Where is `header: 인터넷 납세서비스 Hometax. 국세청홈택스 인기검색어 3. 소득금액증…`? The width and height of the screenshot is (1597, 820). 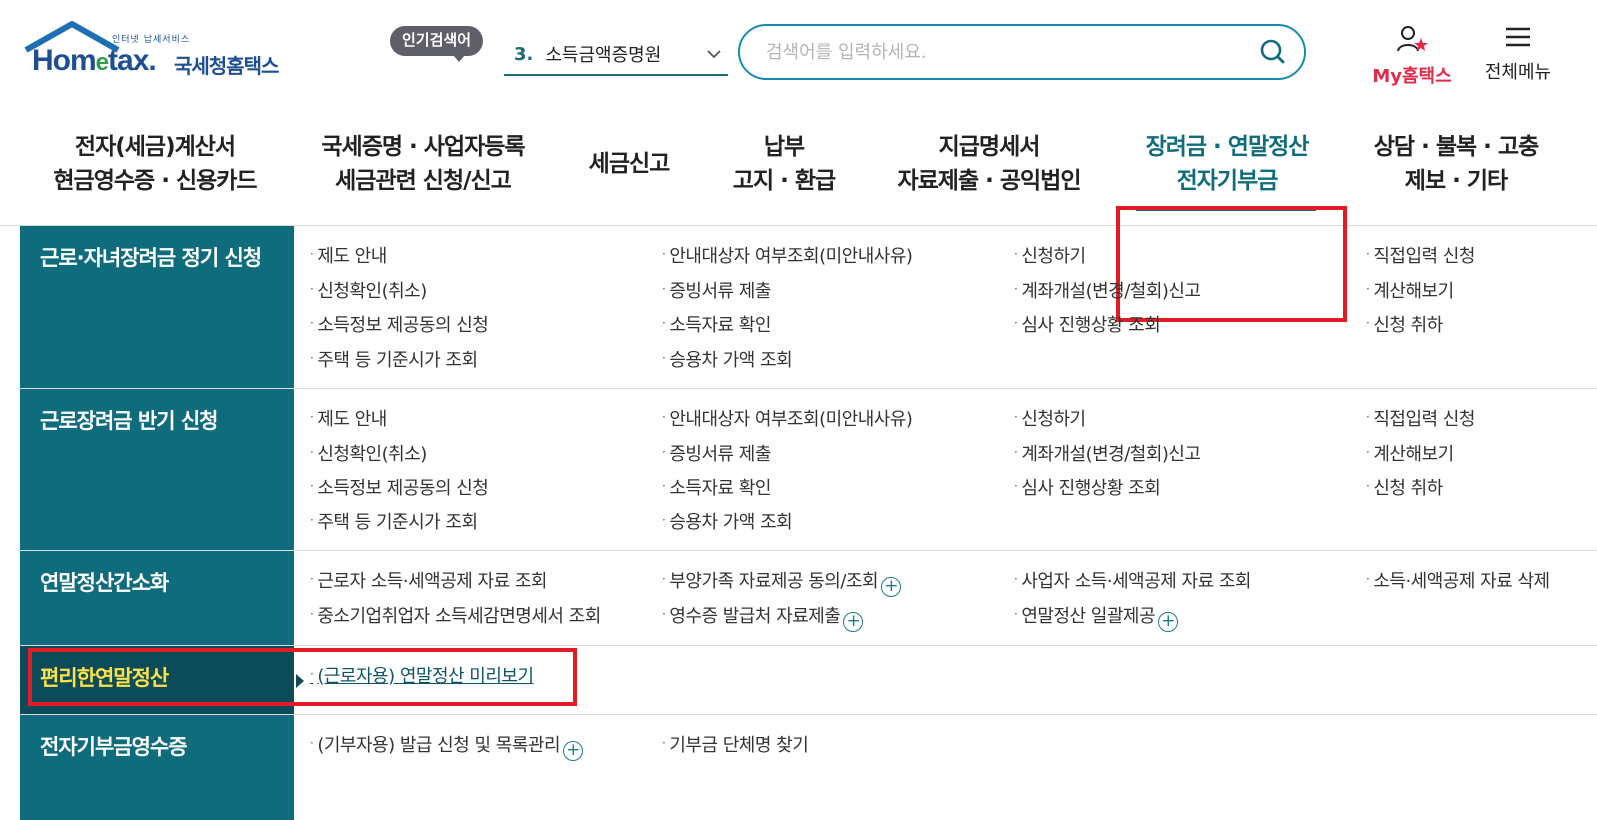
header: 인터넷 납세서비스 Hometax. 국세청홈택스 인기검색어 3. 소득금액증… is located at coordinates (798, 50).